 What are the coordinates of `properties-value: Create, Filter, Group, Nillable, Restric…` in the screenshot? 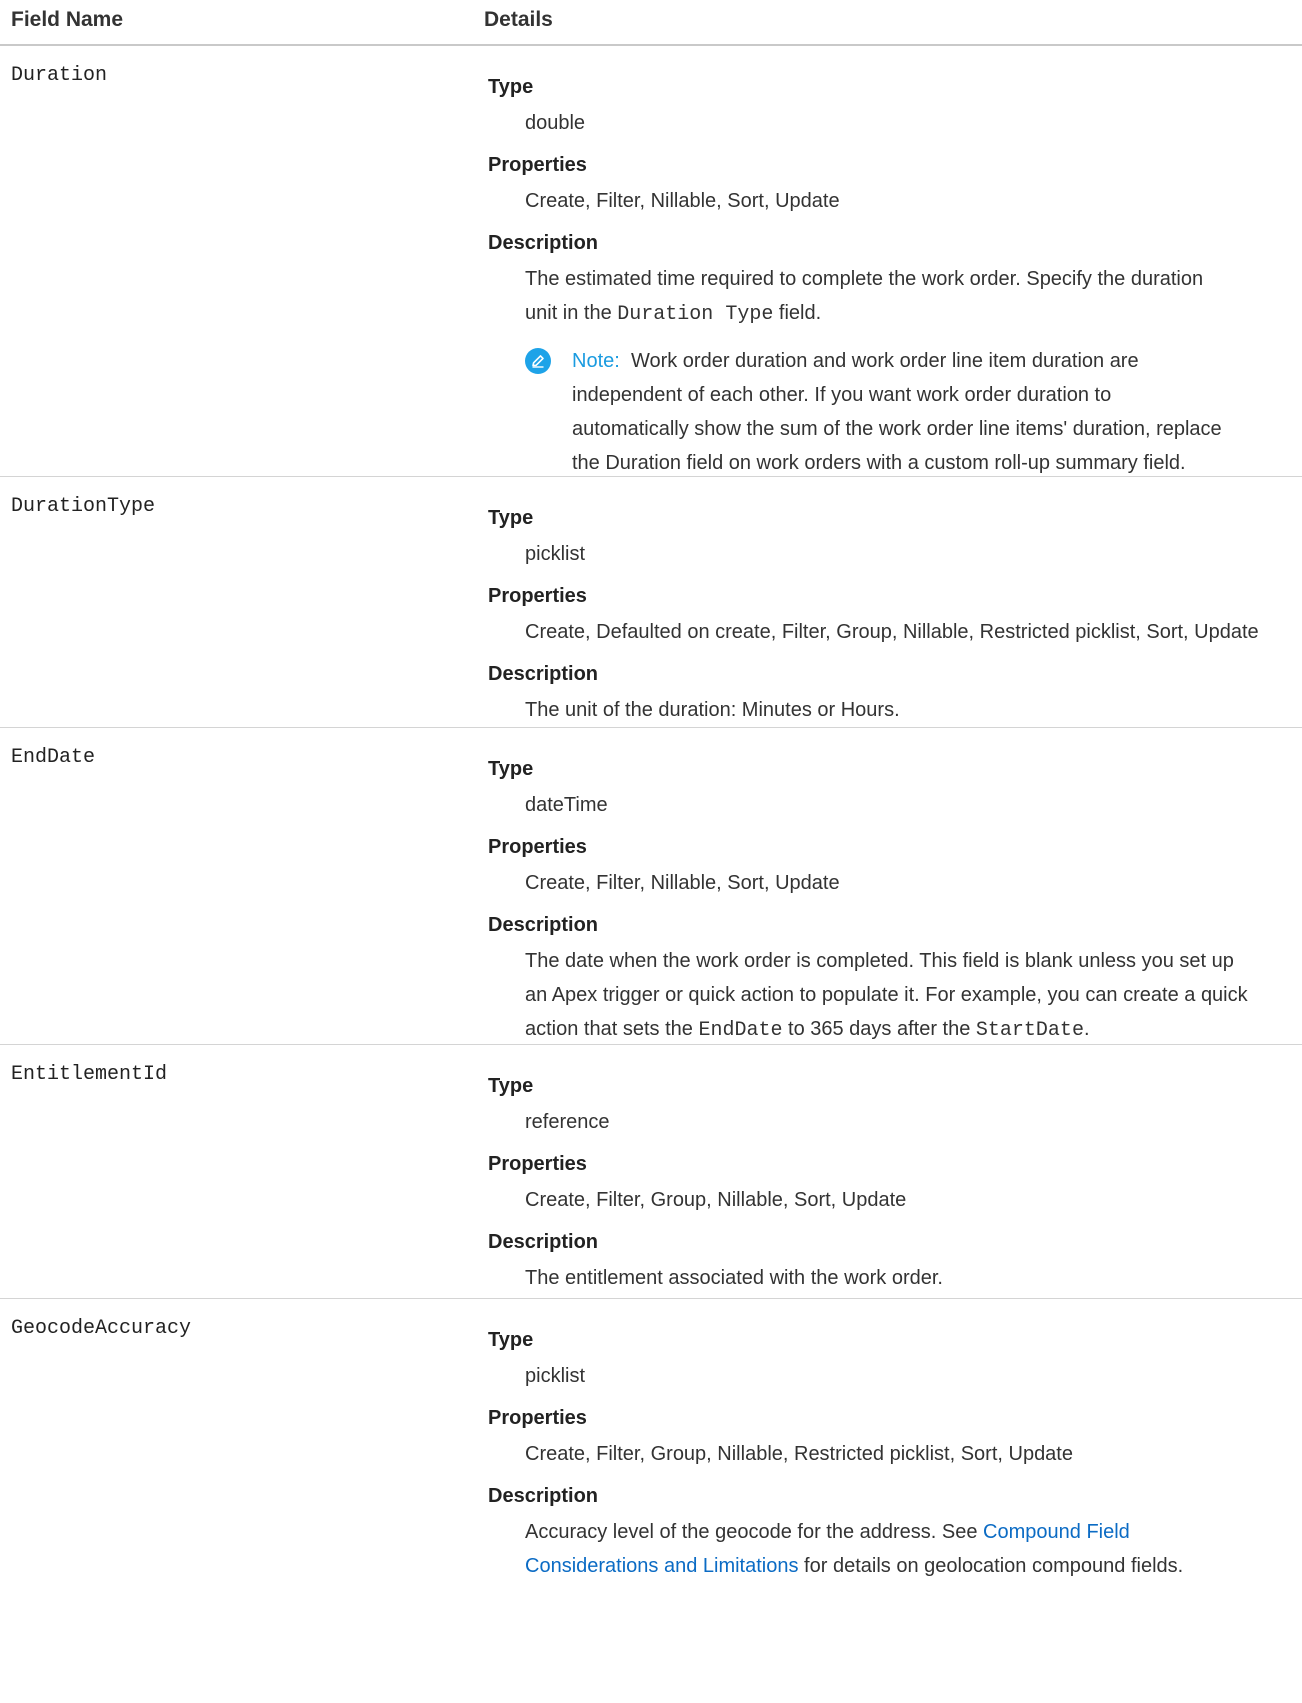 It's located at (799, 1454).